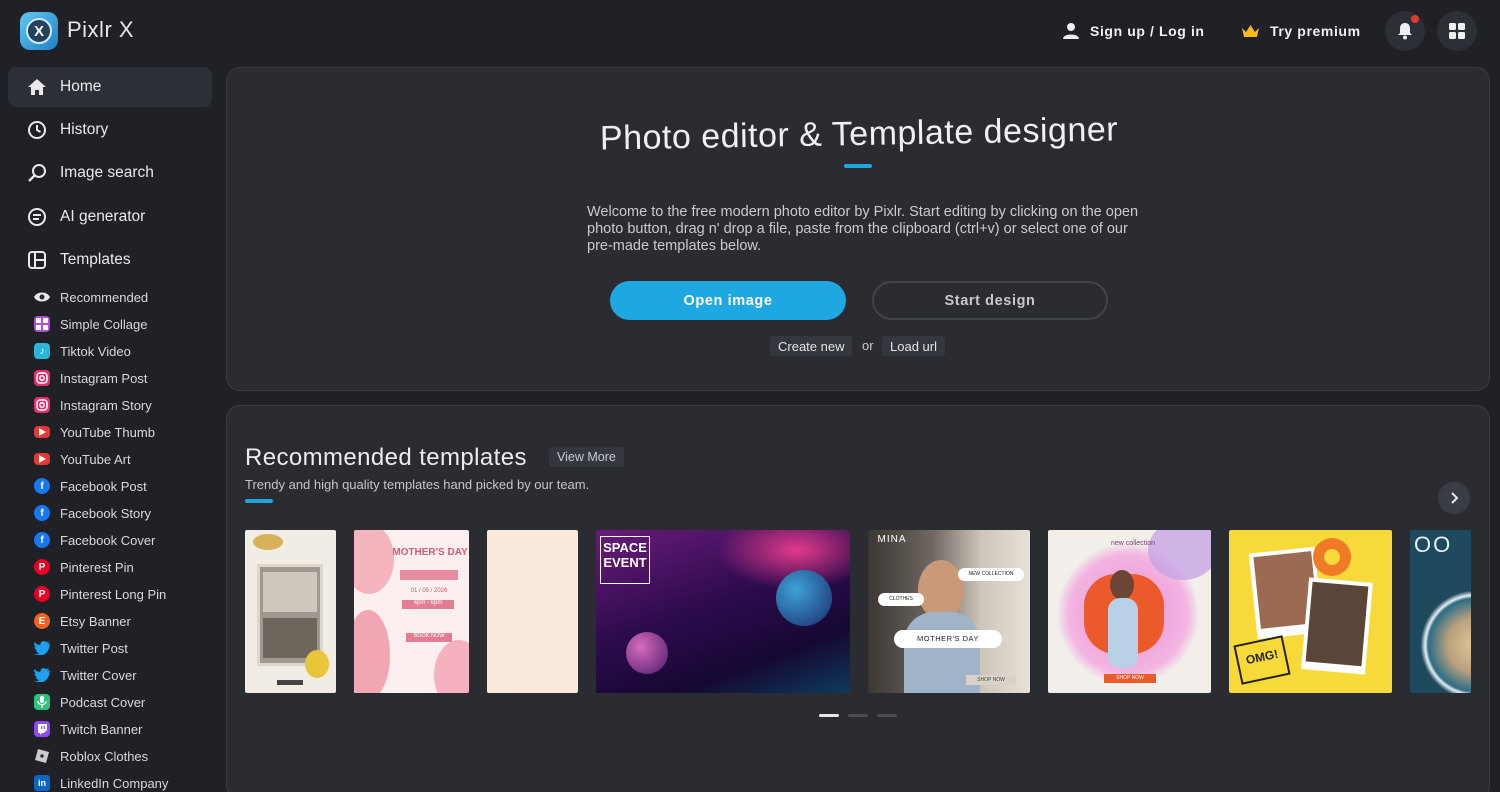  Describe the element at coordinates (42, 351) in the screenshot. I see `tiktok-icon: ♪` at that location.